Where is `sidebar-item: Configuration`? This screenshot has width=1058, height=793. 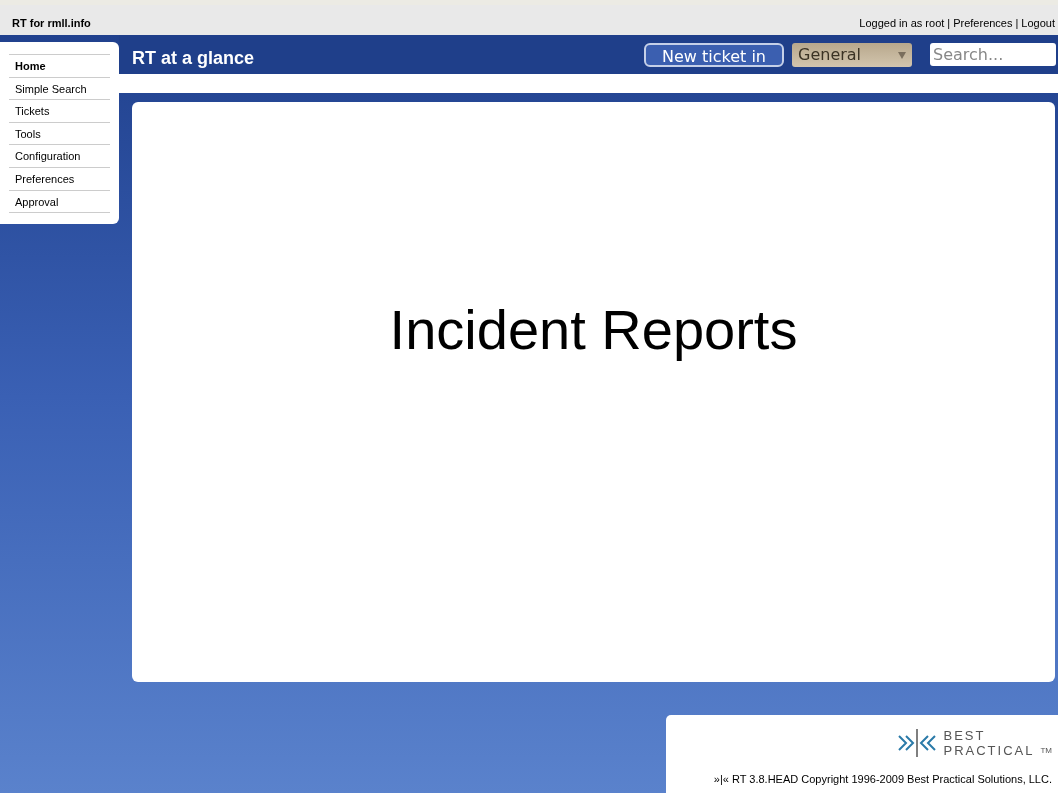 sidebar-item: Configuration is located at coordinates (59, 156).